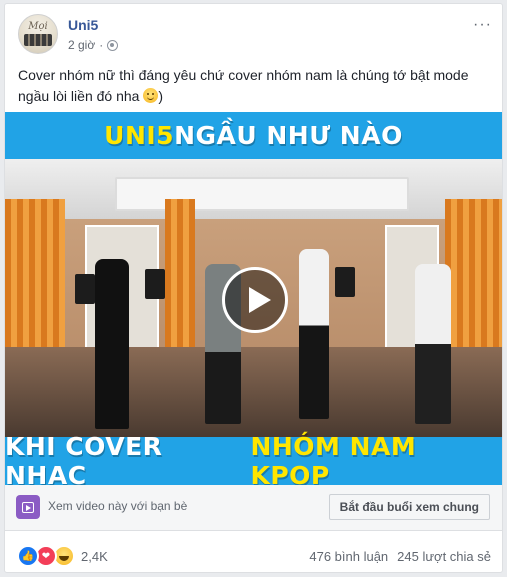 The width and height of the screenshot is (507, 577). What do you see at coordinates (253, 551) in the screenshot?
I see `post-stats: 👍 ❤ 2,4K 476 bình luận 245 lượt chia sẻ` at bounding box center [253, 551].